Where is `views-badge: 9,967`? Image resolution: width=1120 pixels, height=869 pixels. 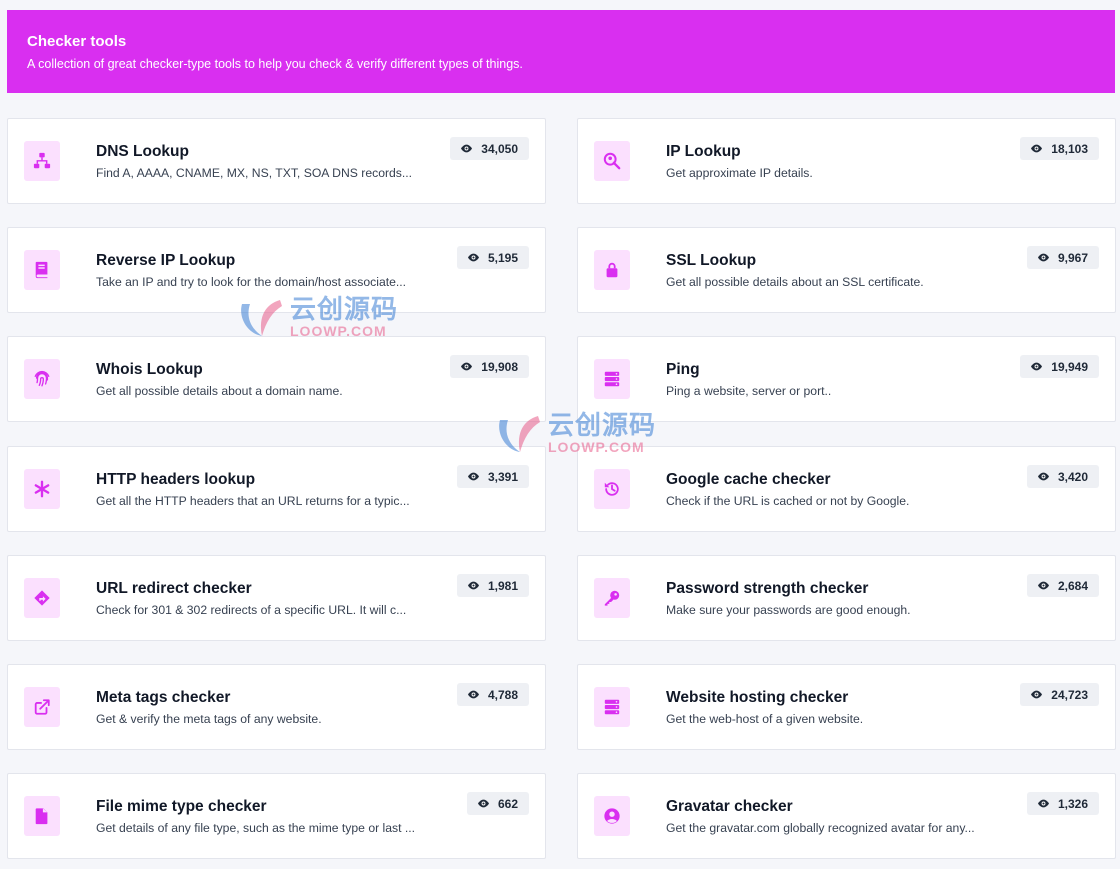 views-badge: 9,967 is located at coordinates (1062, 257).